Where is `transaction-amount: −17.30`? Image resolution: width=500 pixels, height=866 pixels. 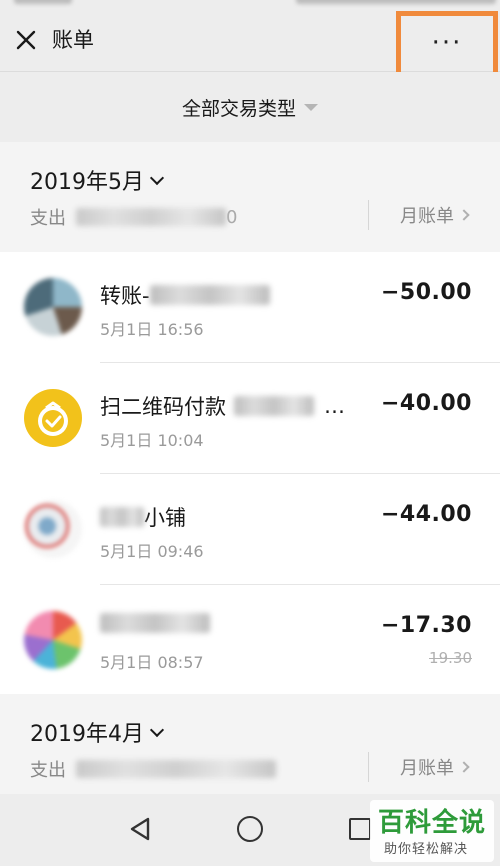
transaction-amount: −17.30 is located at coordinates (426, 625).